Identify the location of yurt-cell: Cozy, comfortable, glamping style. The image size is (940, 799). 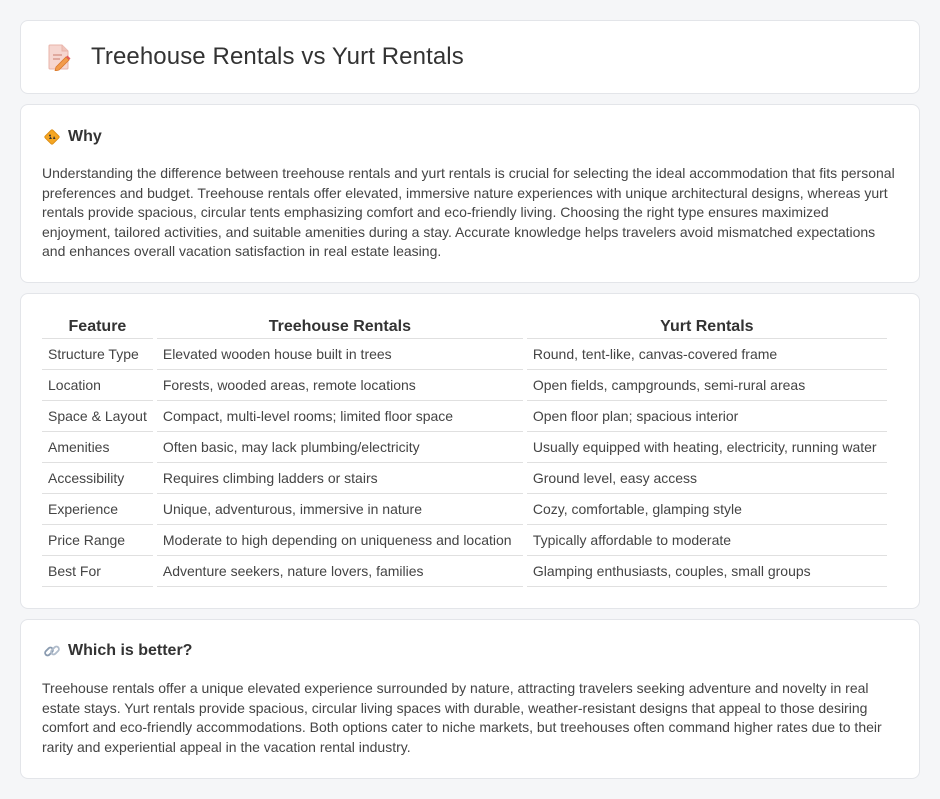
(704, 509).